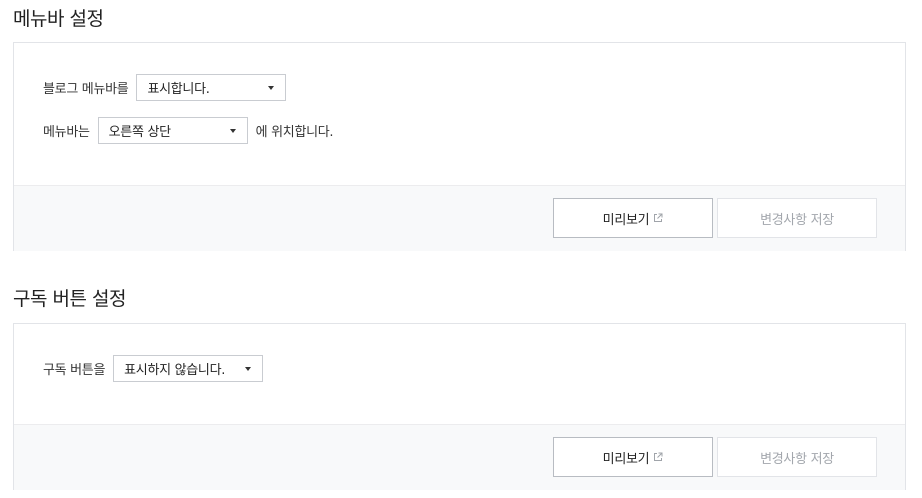  Describe the element at coordinates (69, 299) in the screenshot. I see `subscribe-section-title: 구독 버튼 설정` at that location.